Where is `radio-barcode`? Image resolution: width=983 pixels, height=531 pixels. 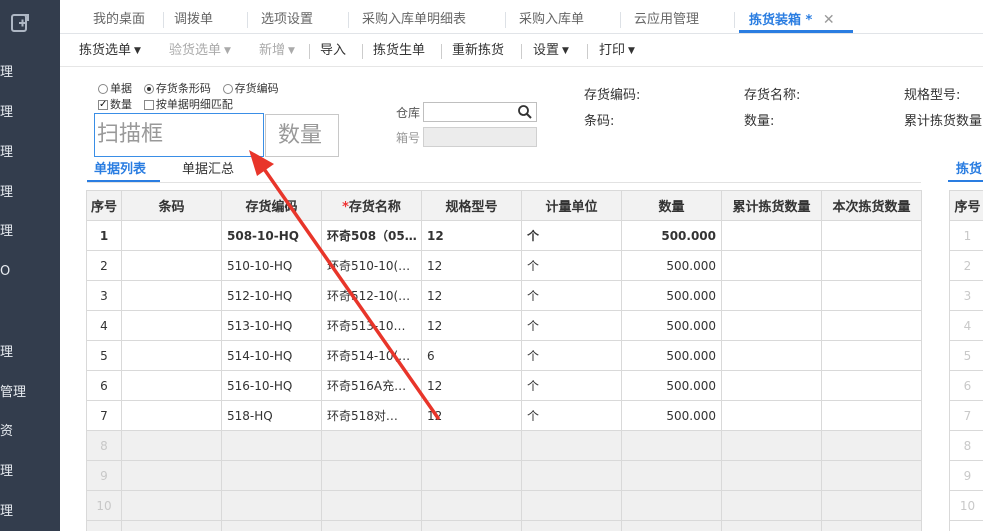 radio-barcode is located at coordinates (148, 88).